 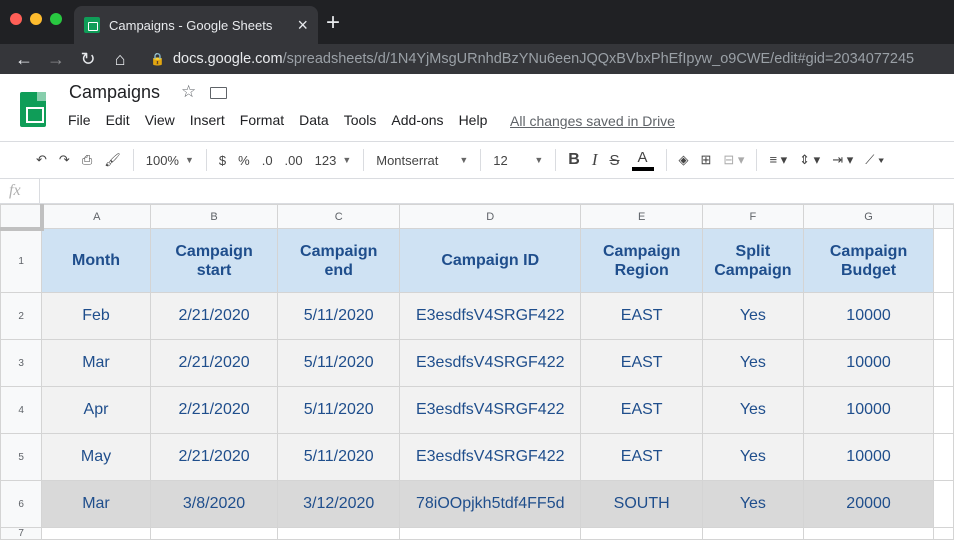 What do you see at coordinates (868, 504) in the screenshot?
I see `table-cell: 20000` at bounding box center [868, 504].